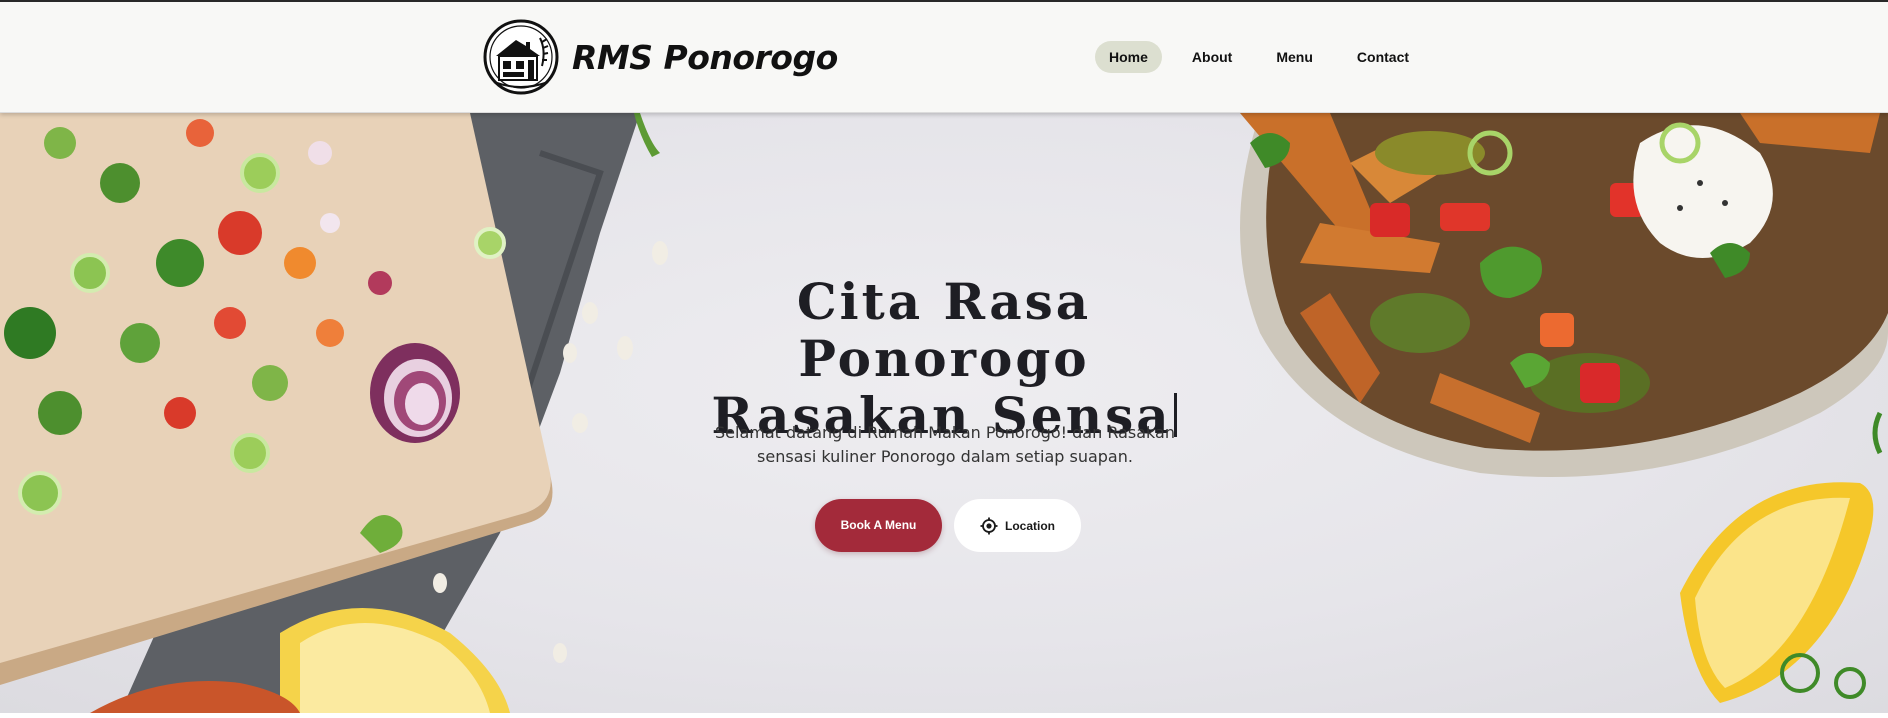 This screenshot has width=1888, height=718. I want to click on nav-item-contact: Contact, so click(1383, 57).